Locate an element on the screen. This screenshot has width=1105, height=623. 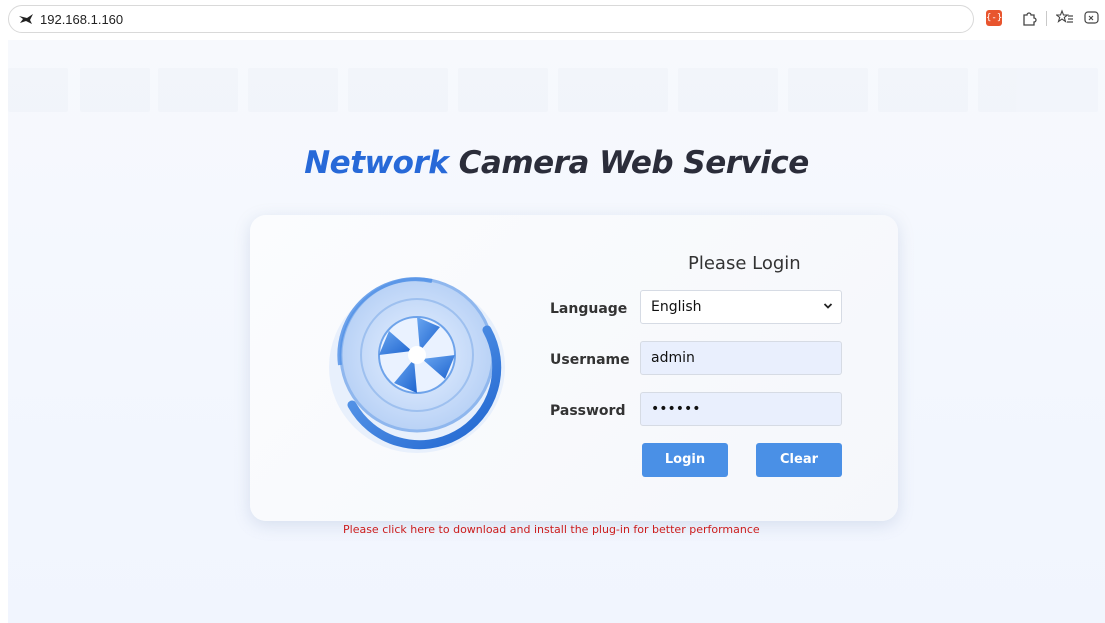
password-label: Password is located at coordinates (588, 411).